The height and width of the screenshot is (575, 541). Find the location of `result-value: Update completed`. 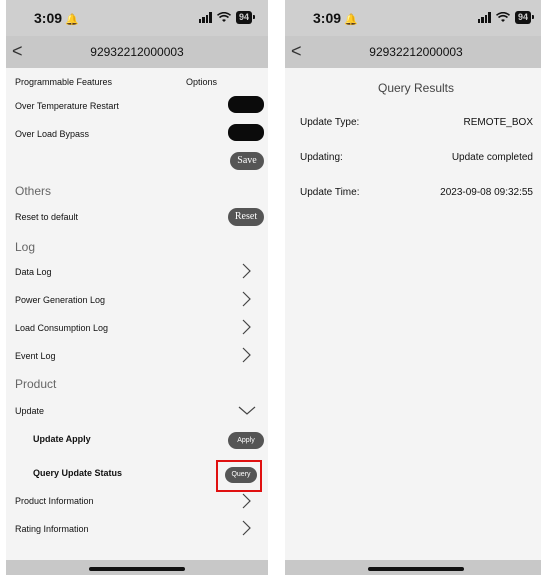

result-value: Update completed is located at coordinates (492, 157).